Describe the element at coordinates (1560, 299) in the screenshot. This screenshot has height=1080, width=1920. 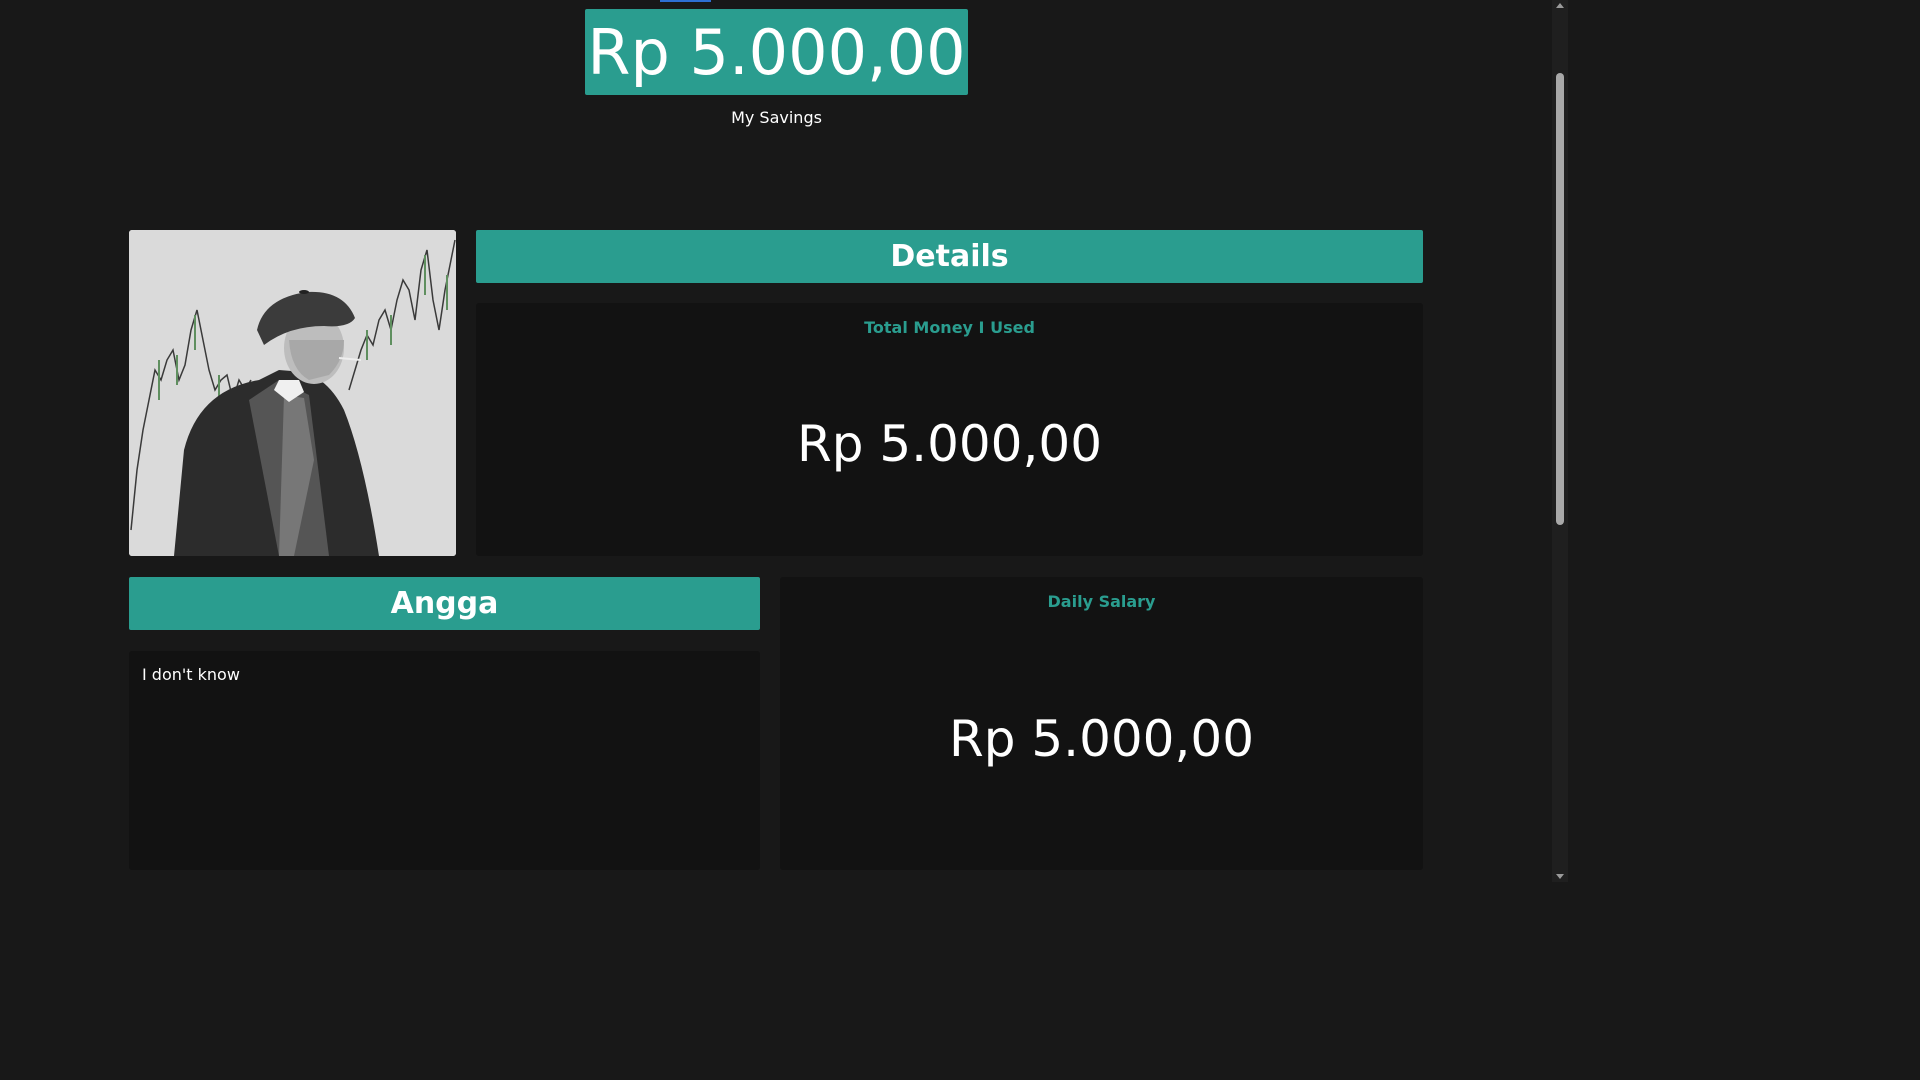
I see `scrollbar-thumb` at that location.